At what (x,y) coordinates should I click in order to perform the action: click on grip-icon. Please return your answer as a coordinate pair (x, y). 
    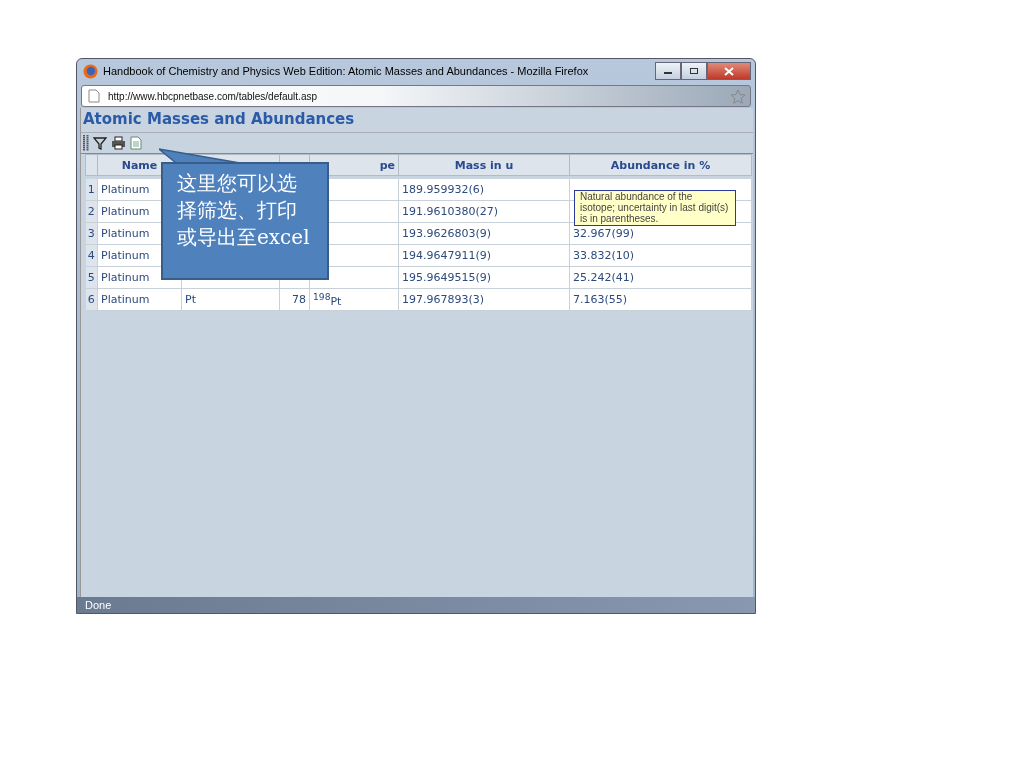
    Looking at the image, I should click on (86, 143).